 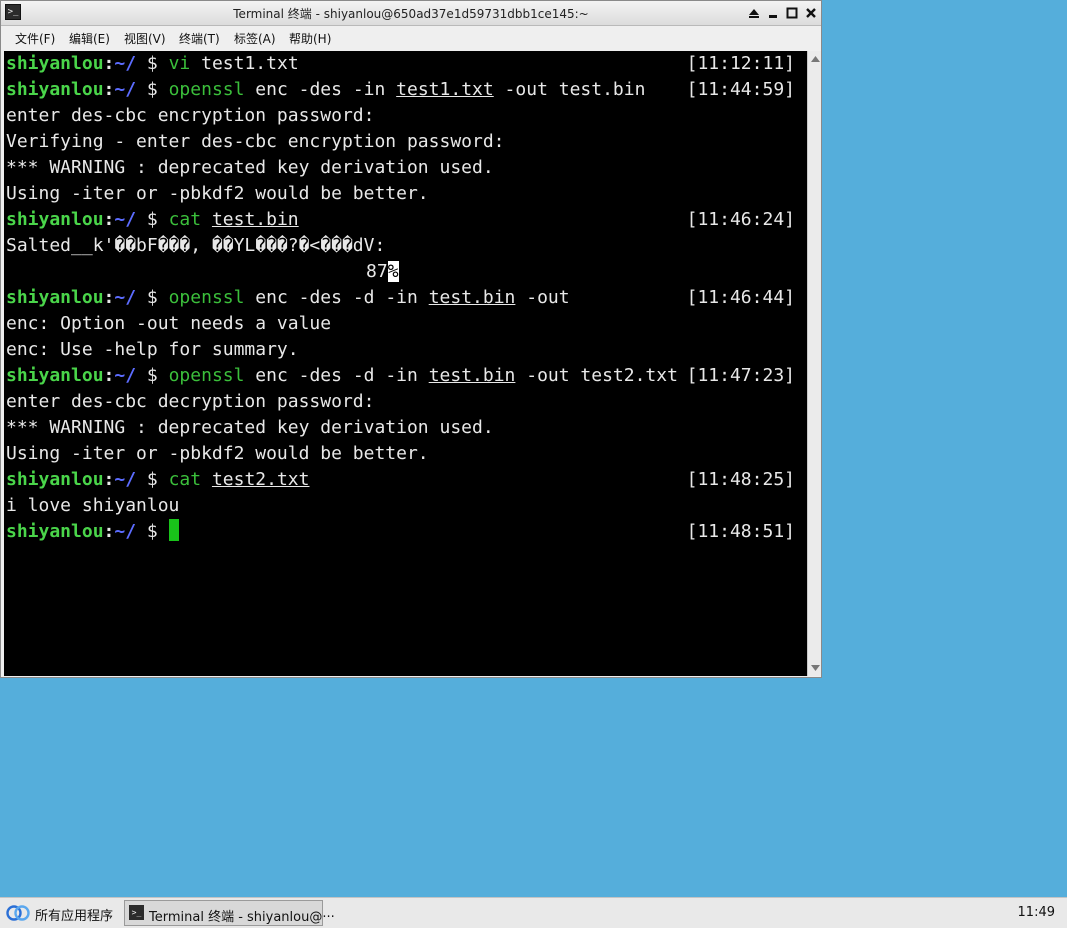 What do you see at coordinates (310, 38) in the screenshot?
I see `menu-help: 帮助(H)` at bounding box center [310, 38].